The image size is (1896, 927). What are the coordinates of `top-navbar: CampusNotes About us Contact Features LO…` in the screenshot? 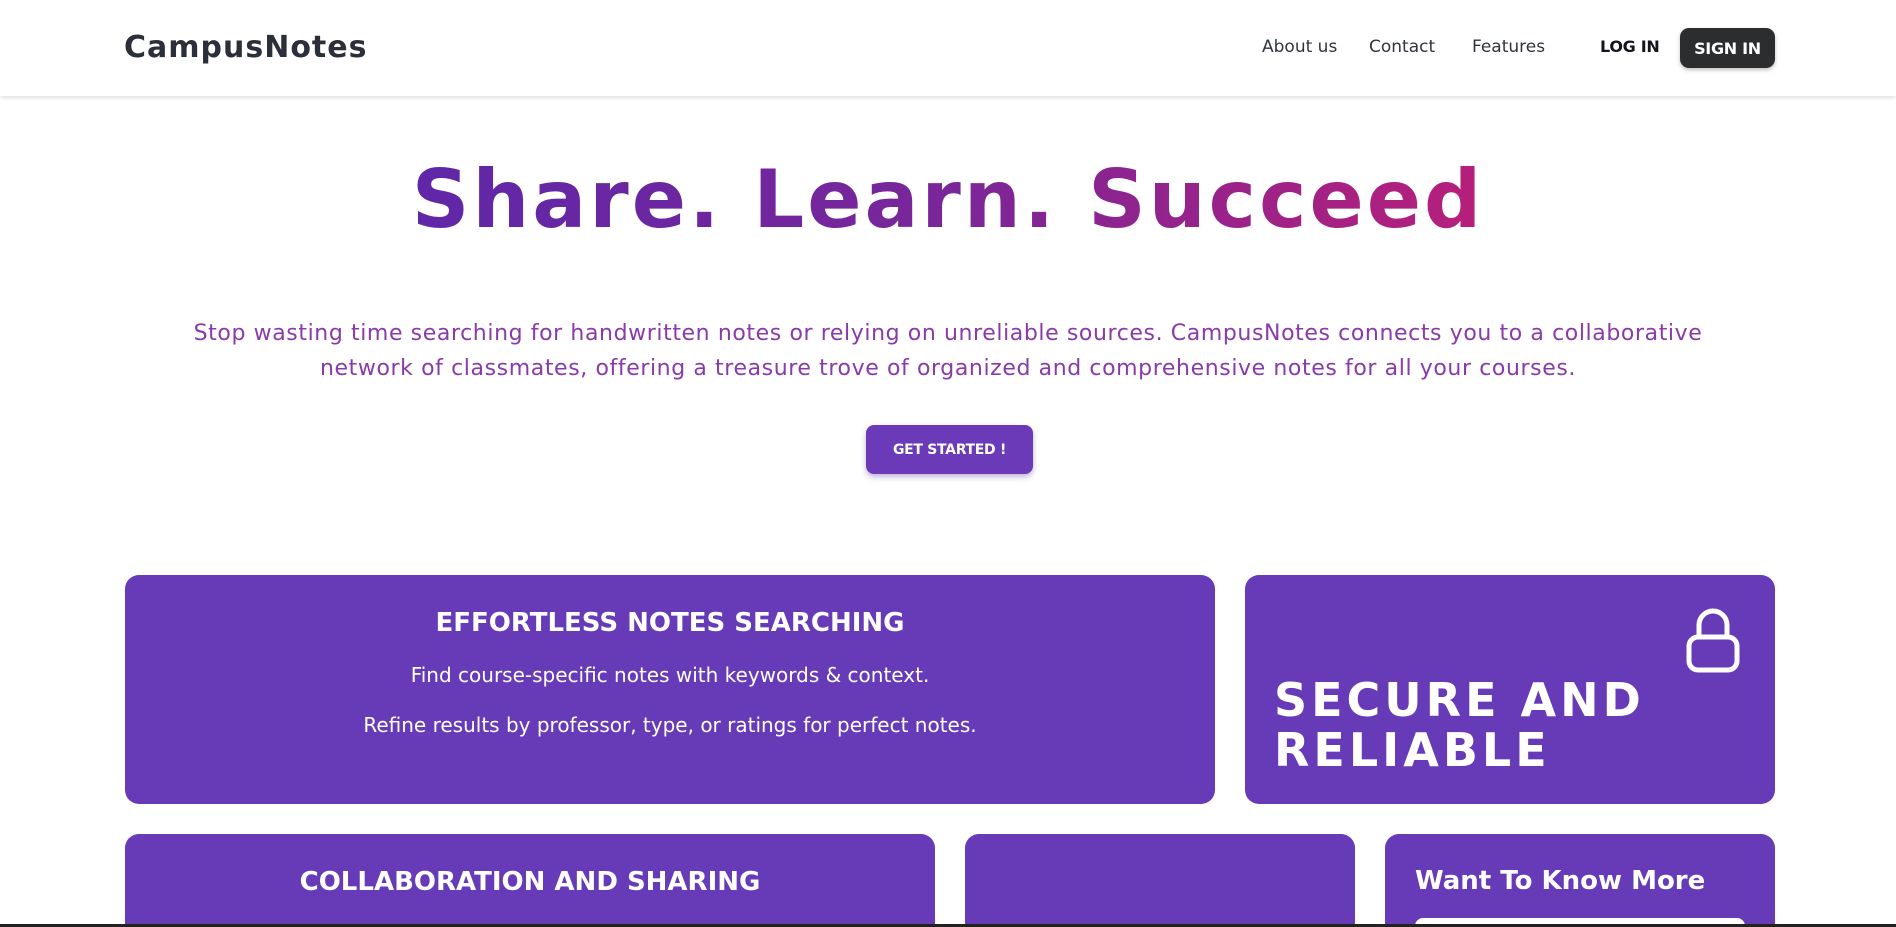 It's located at (948, 48).